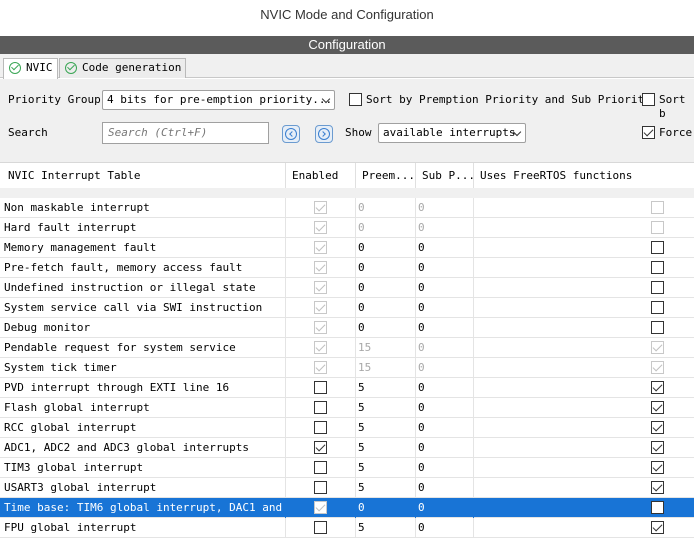 The image size is (694, 539). What do you see at coordinates (347, 428) in the screenshot?
I see `table-row: RCC global interrupt 5 0` at bounding box center [347, 428].